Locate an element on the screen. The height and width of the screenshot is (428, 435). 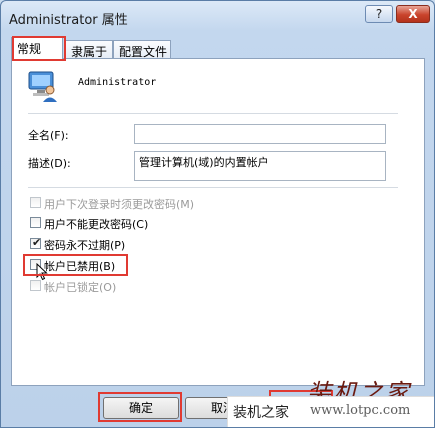
close-button: X is located at coordinates (413, 14).